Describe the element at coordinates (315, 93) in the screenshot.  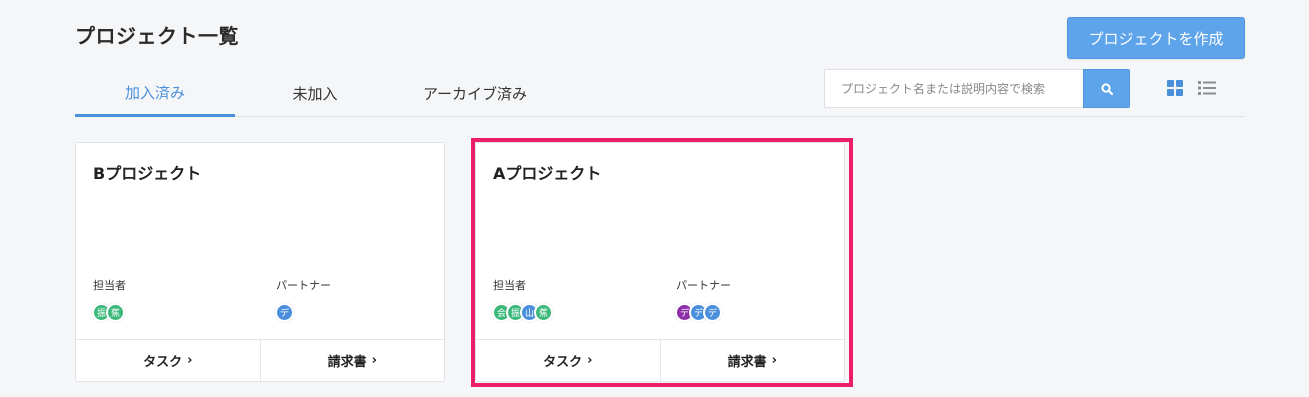
I see `tab-not-joined: 未加入` at that location.